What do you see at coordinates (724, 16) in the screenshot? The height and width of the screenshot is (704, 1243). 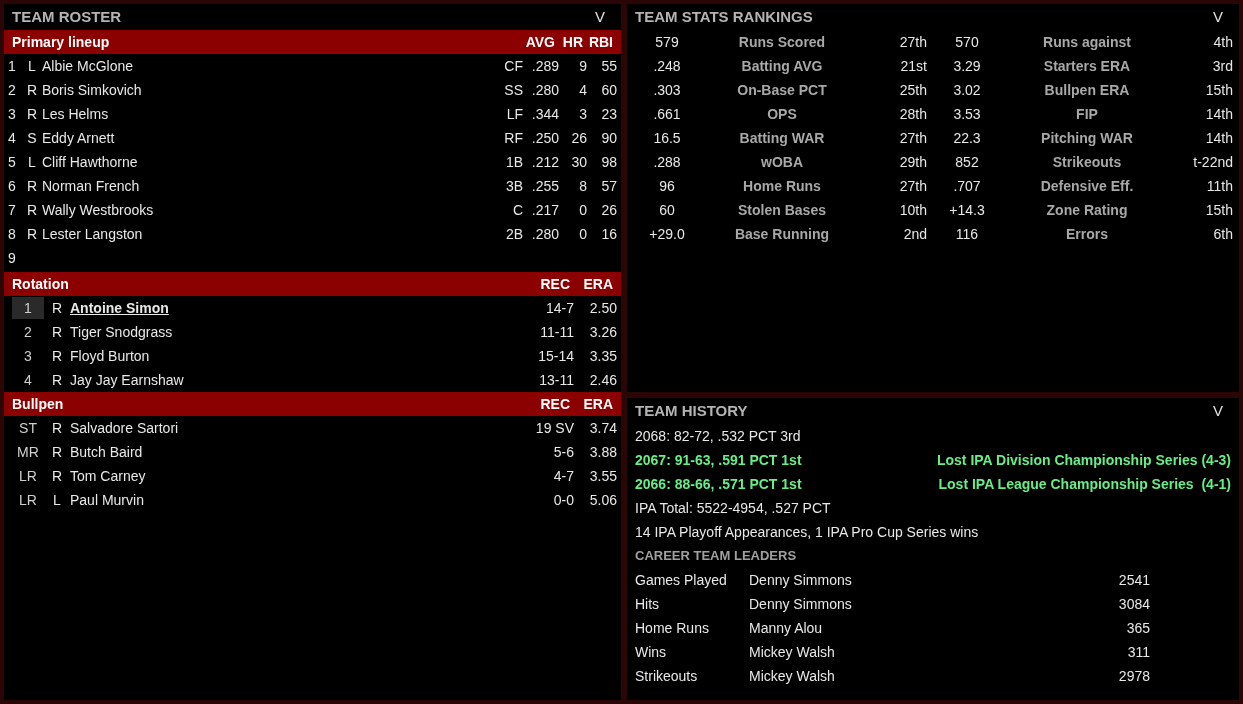 I see `panel-title: TEAM STATS RANKINGS` at bounding box center [724, 16].